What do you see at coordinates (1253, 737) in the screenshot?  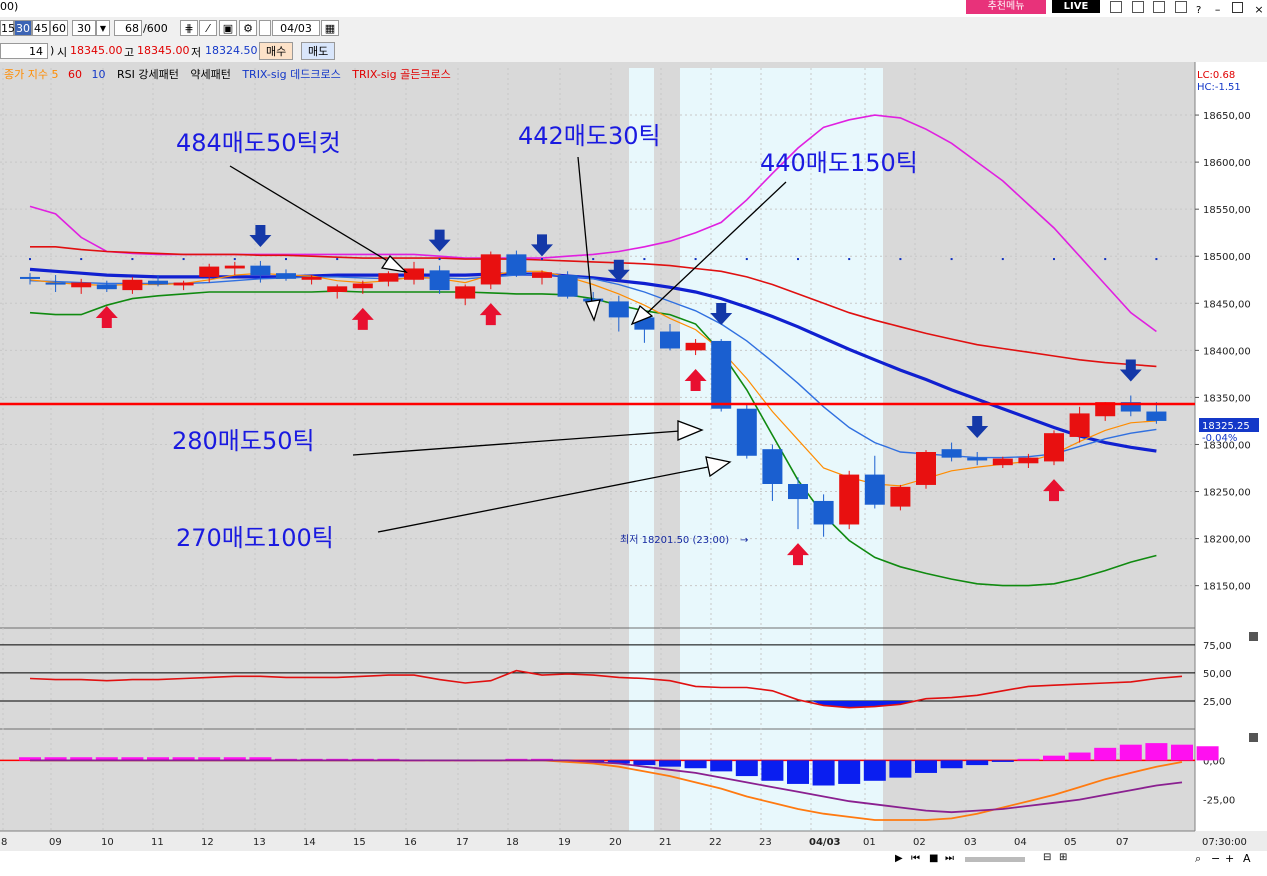 I see `macd-pane-close-icon` at bounding box center [1253, 737].